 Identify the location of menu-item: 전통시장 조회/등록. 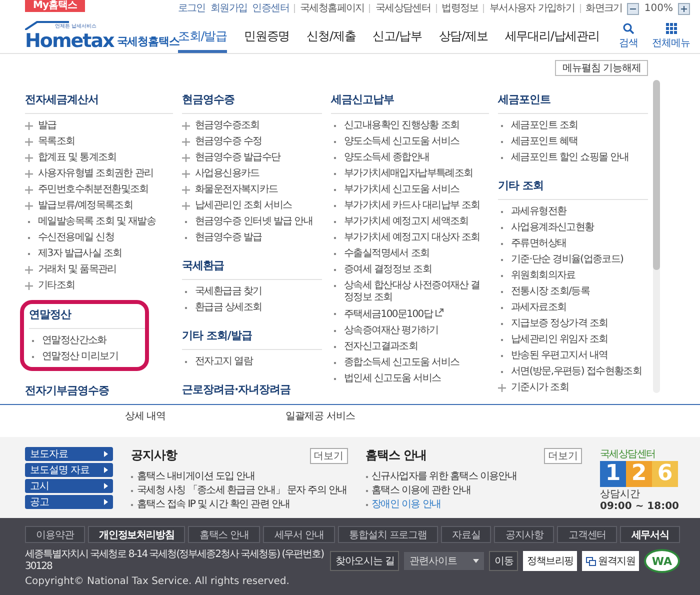
(573, 292).